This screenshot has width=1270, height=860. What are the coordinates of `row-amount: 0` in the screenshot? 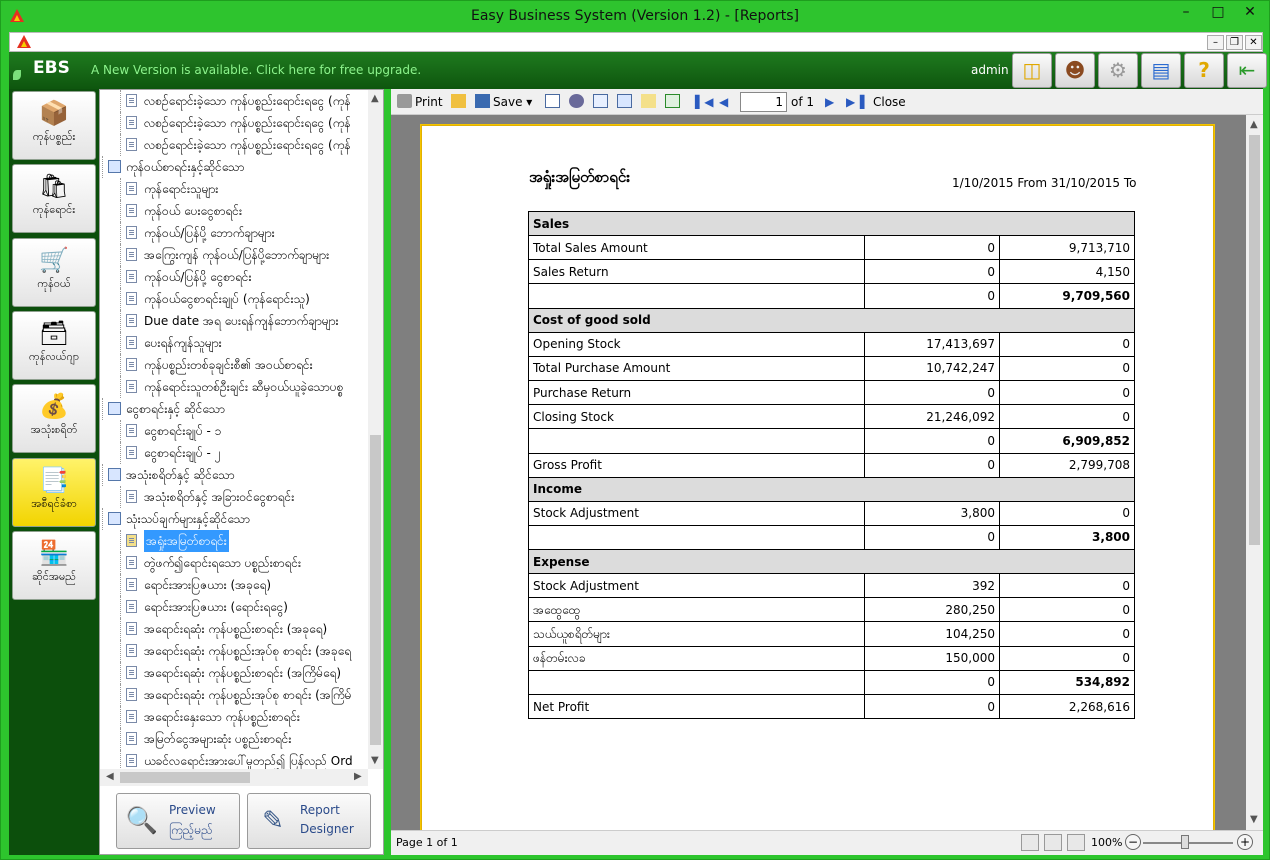 It's located at (932, 441).